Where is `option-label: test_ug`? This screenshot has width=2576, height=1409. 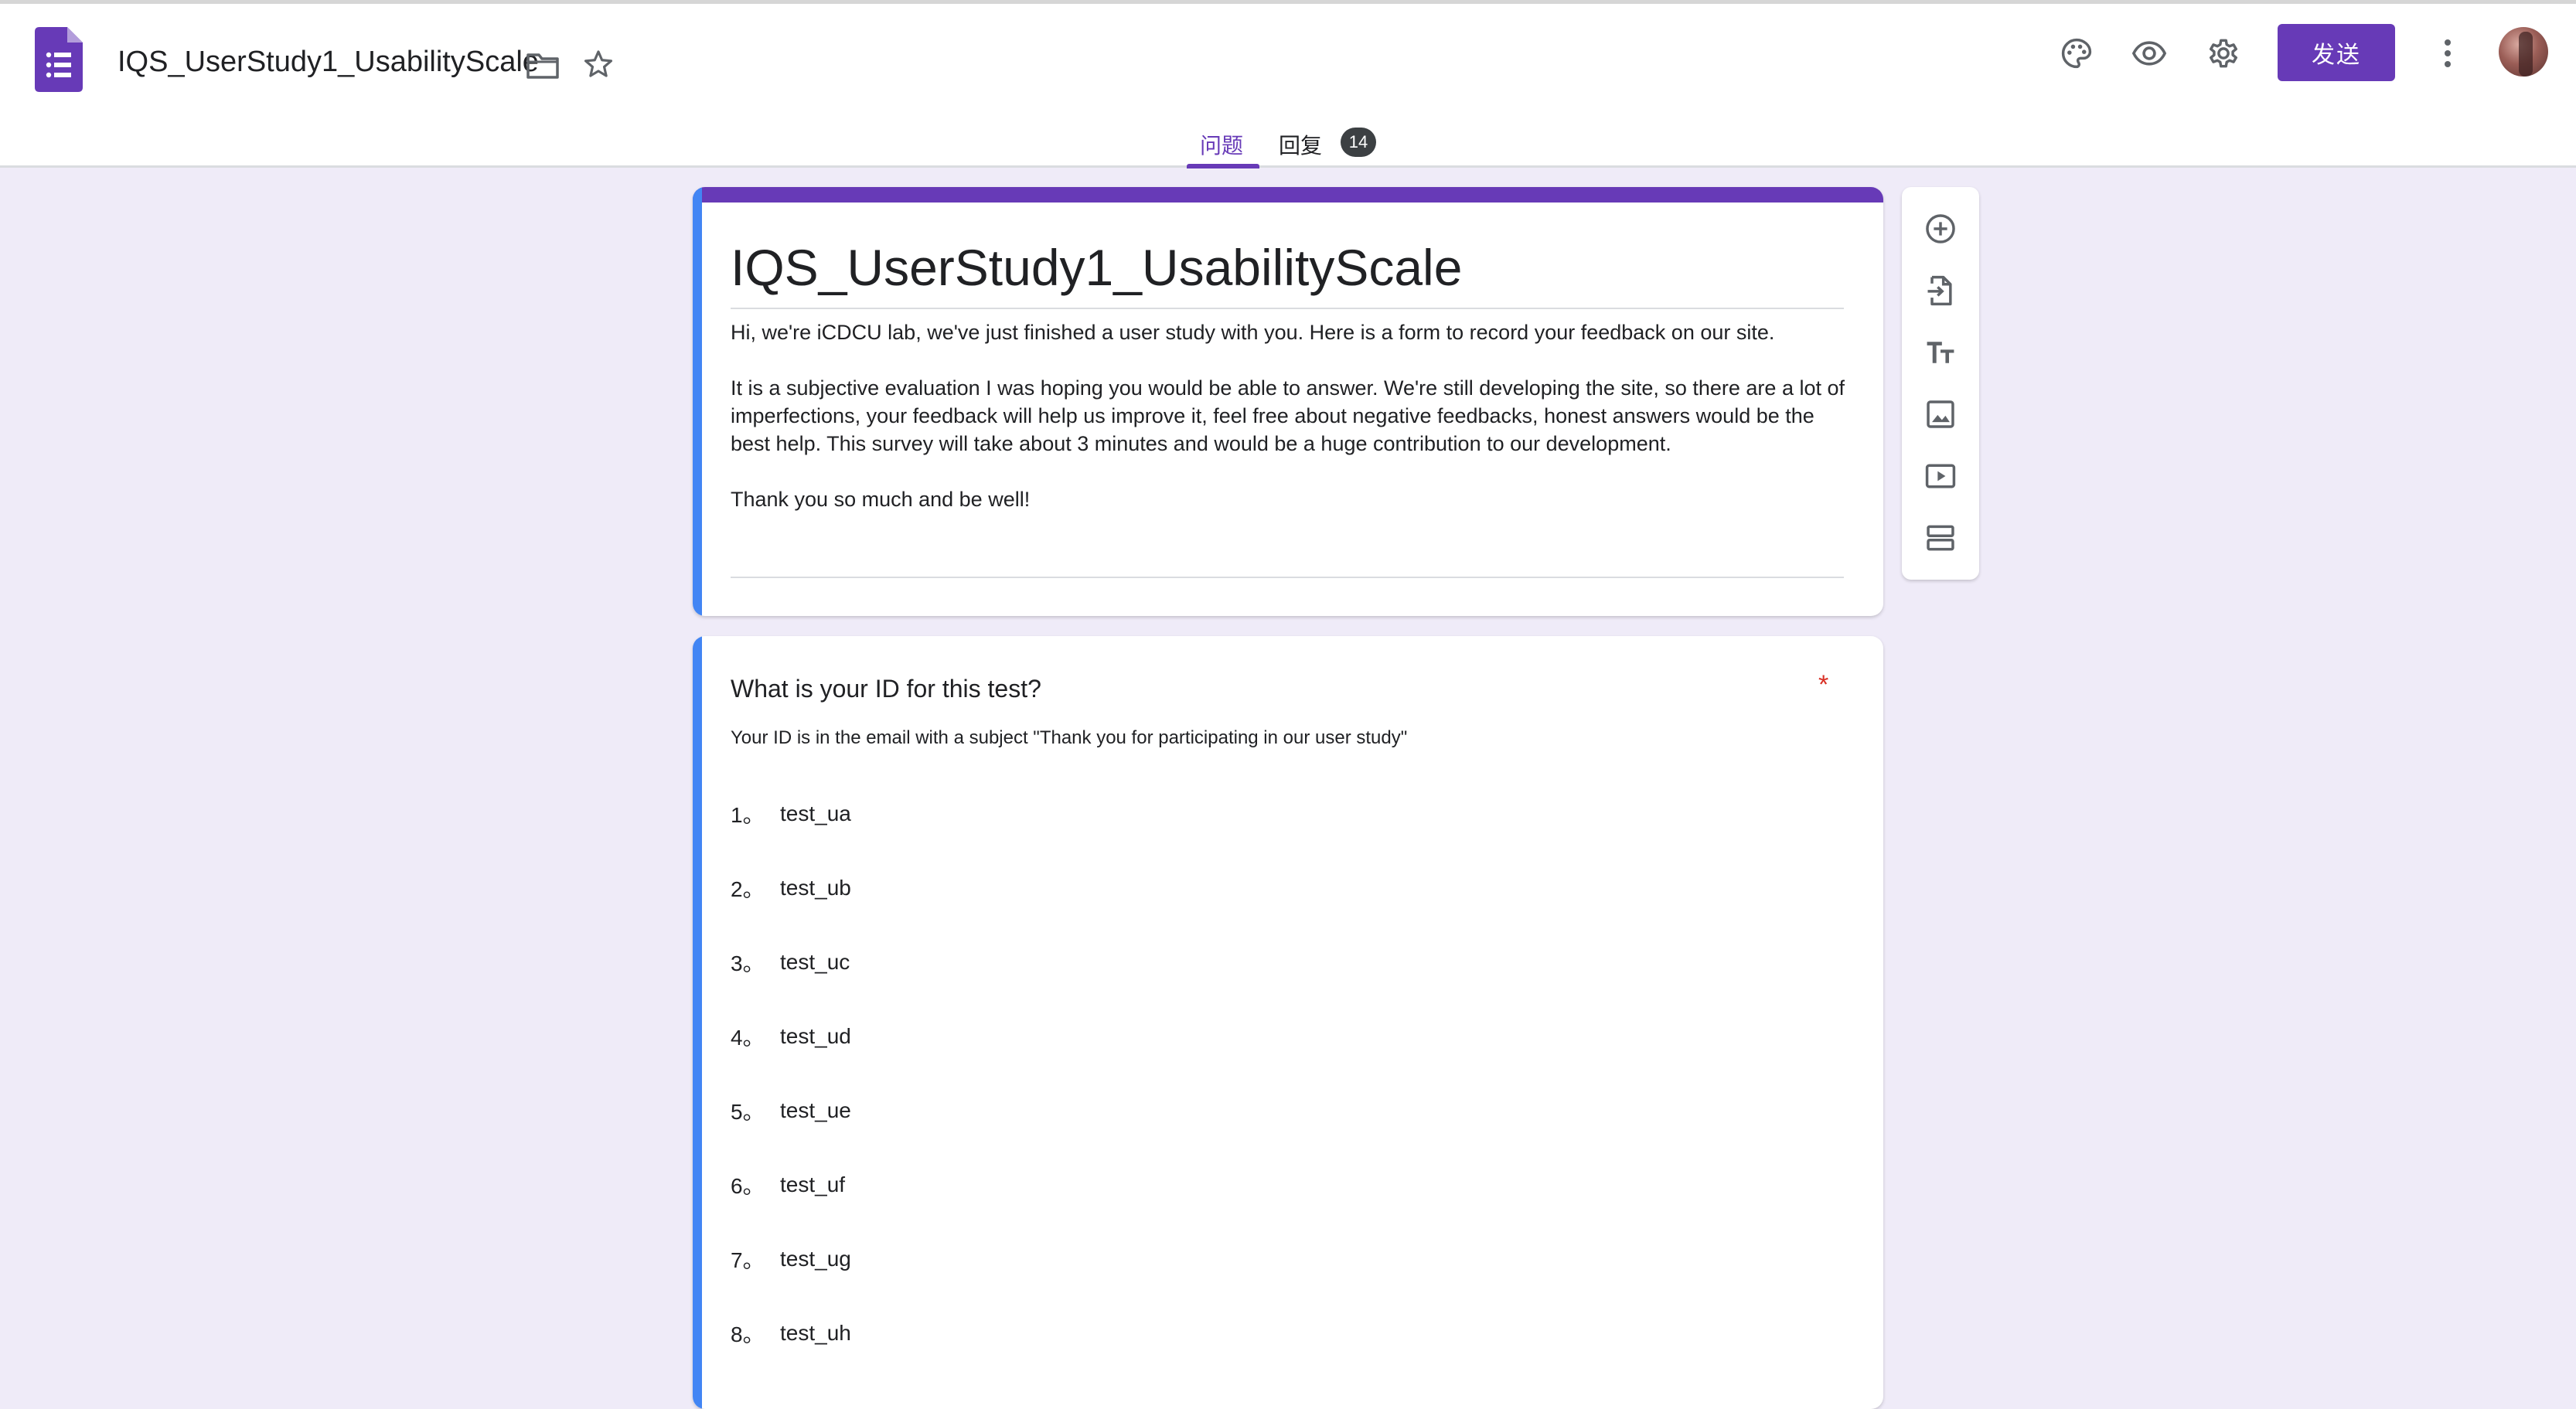 option-label: test_ug is located at coordinates (816, 1259).